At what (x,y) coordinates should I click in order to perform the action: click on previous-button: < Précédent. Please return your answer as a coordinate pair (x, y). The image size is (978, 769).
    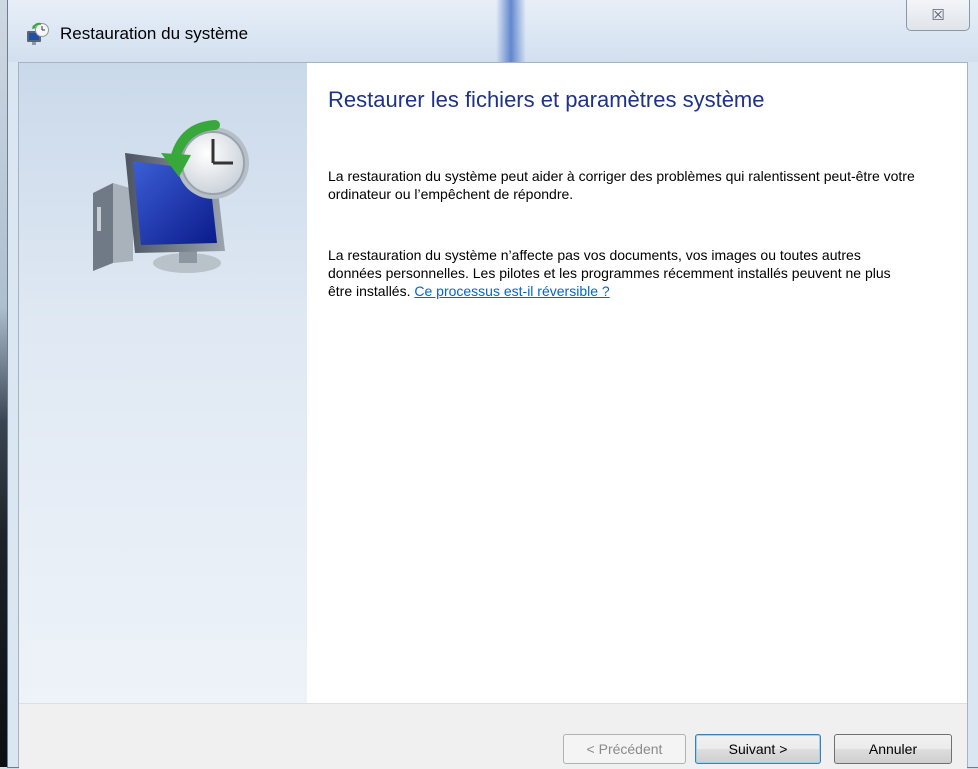
    Looking at the image, I should click on (624, 749).